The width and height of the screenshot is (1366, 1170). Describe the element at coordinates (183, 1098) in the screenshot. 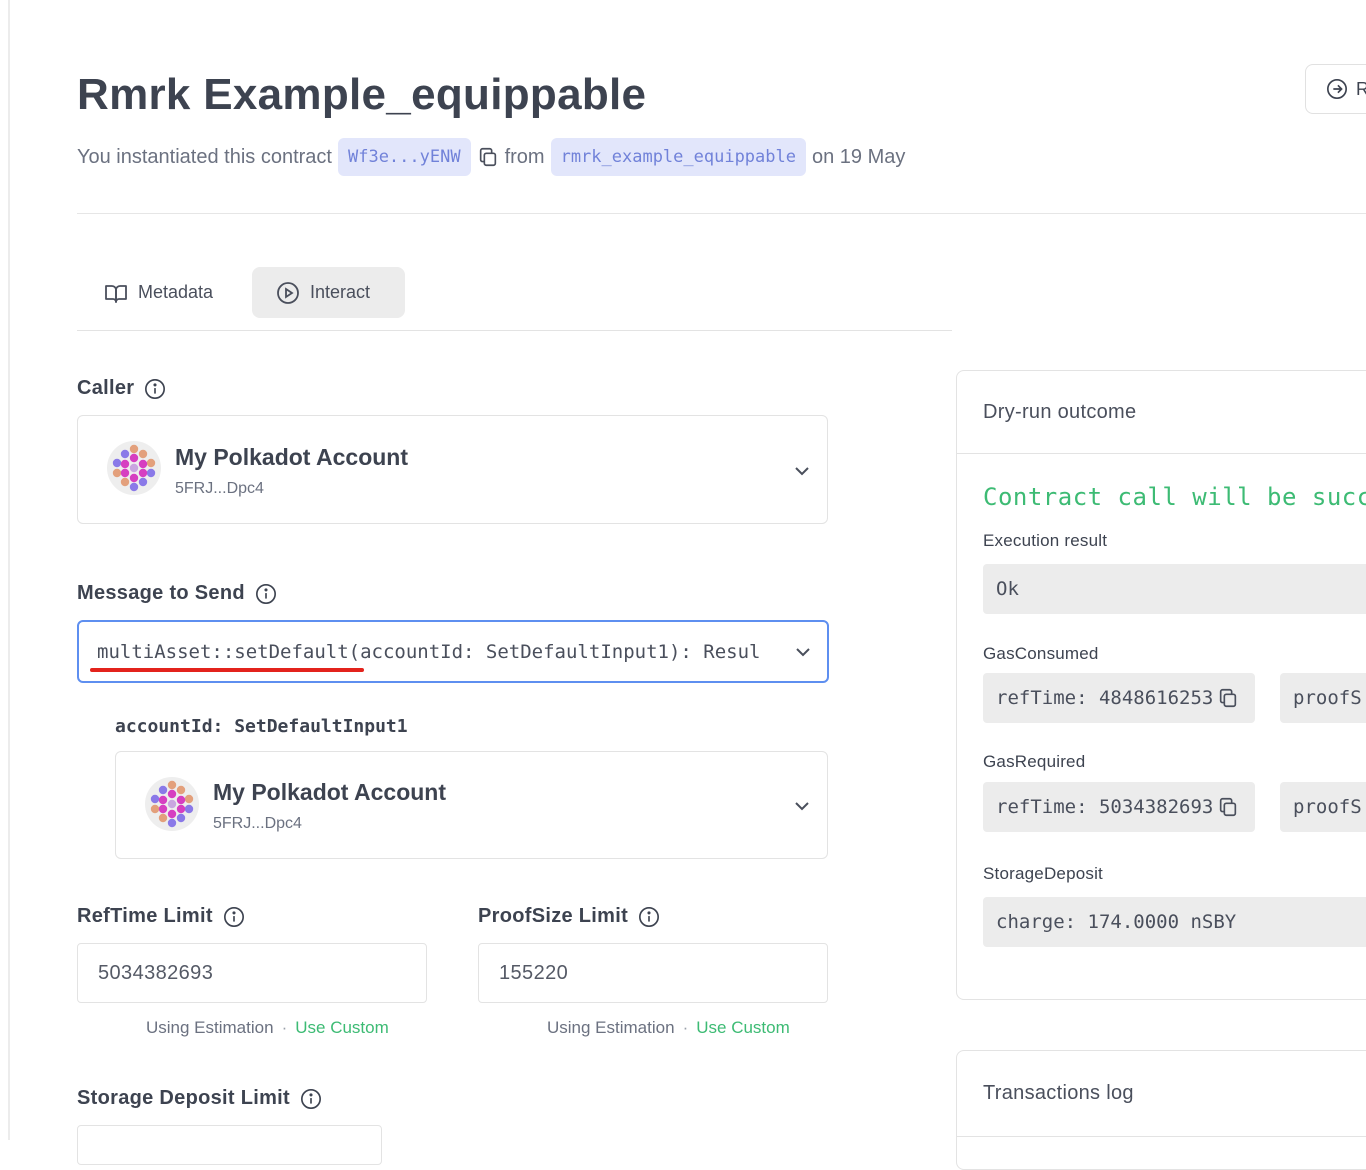

I see `storage-deposit-limit-label-text: Storage Deposit Limit` at that location.